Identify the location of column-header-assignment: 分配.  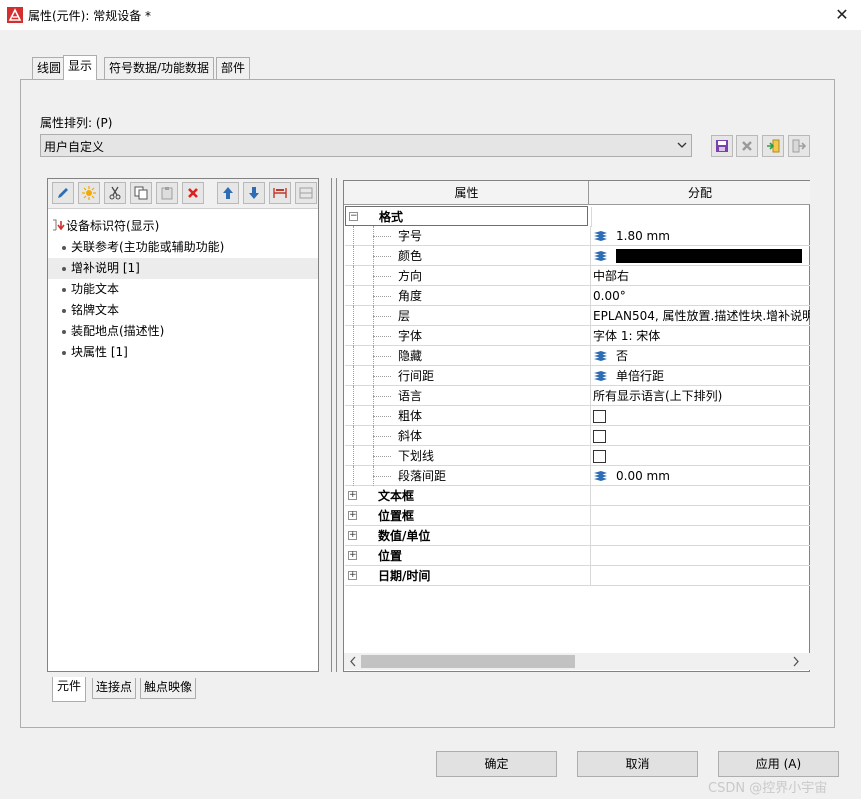
(700, 193).